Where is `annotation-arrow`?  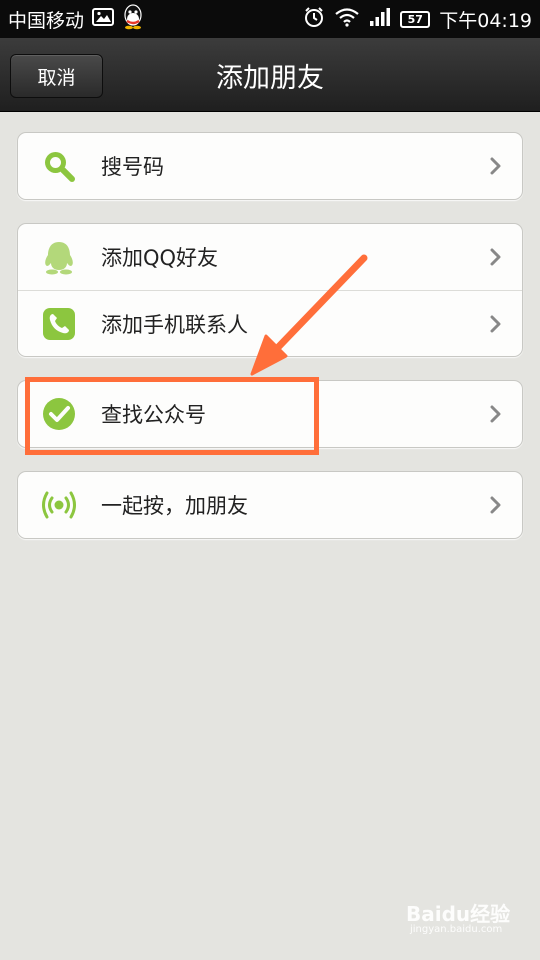
annotation-arrow is located at coordinates (309, 315).